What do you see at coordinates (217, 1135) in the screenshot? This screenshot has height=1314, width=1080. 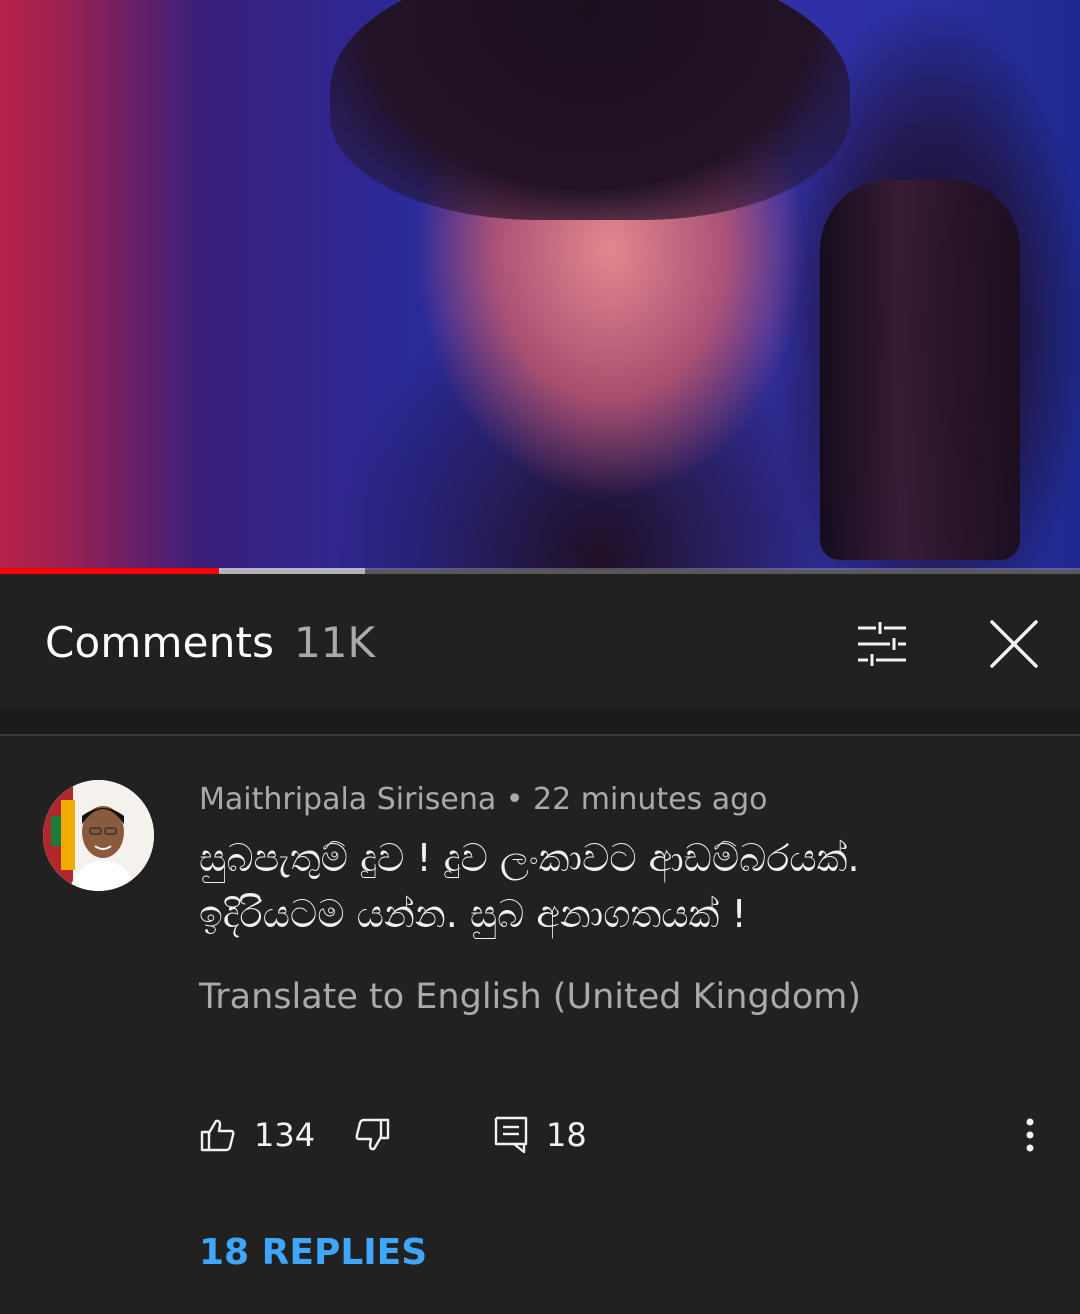 I see `thumbs-up-icon` at bounding box center [217, 1135].